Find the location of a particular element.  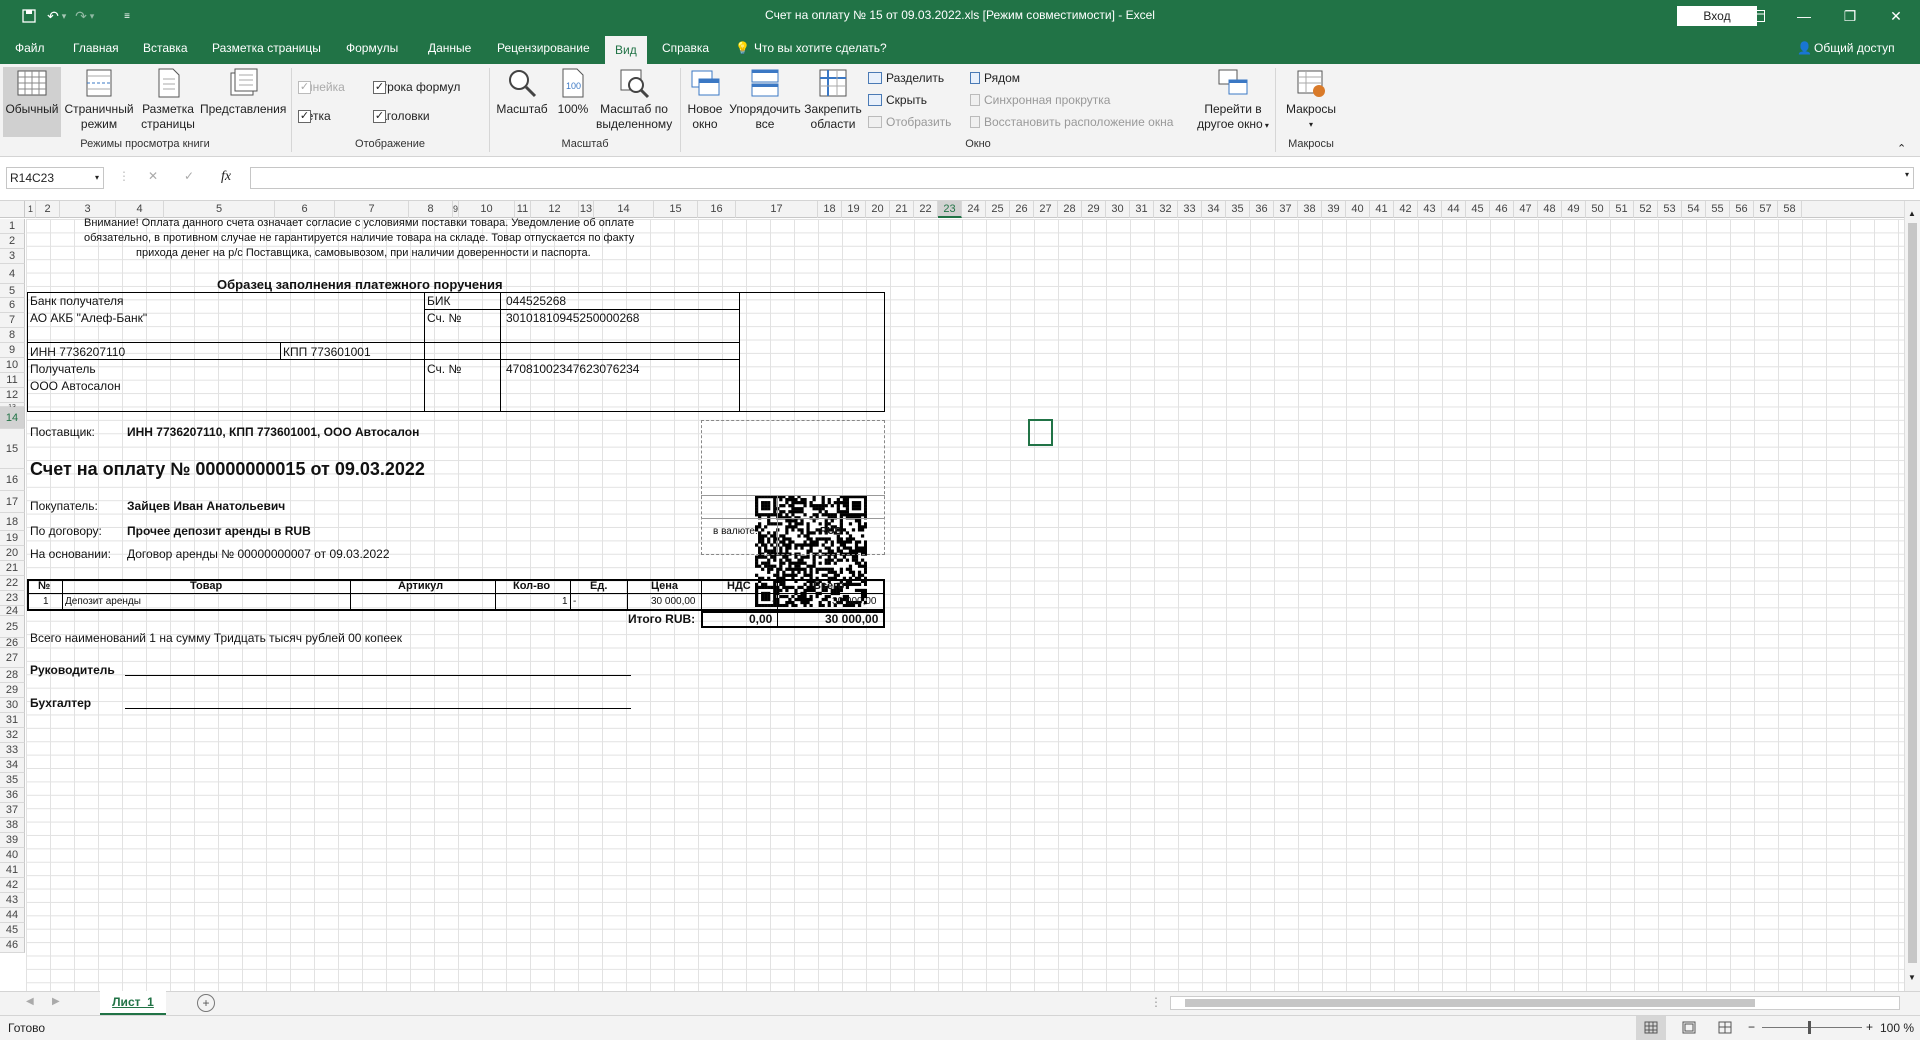

column-header: 5 is located at coordinates (219, 209).